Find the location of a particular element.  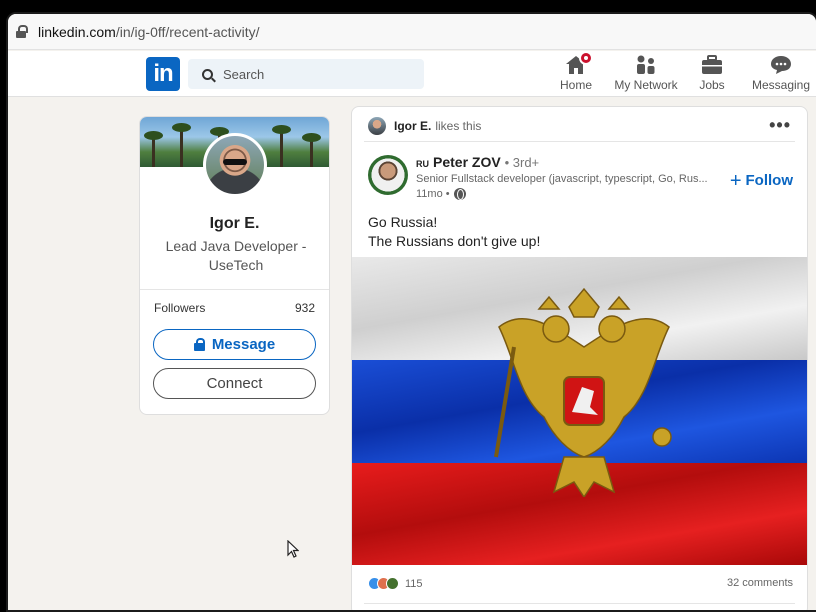

profile-name: Igor E. is located at coordinates (234, 224).